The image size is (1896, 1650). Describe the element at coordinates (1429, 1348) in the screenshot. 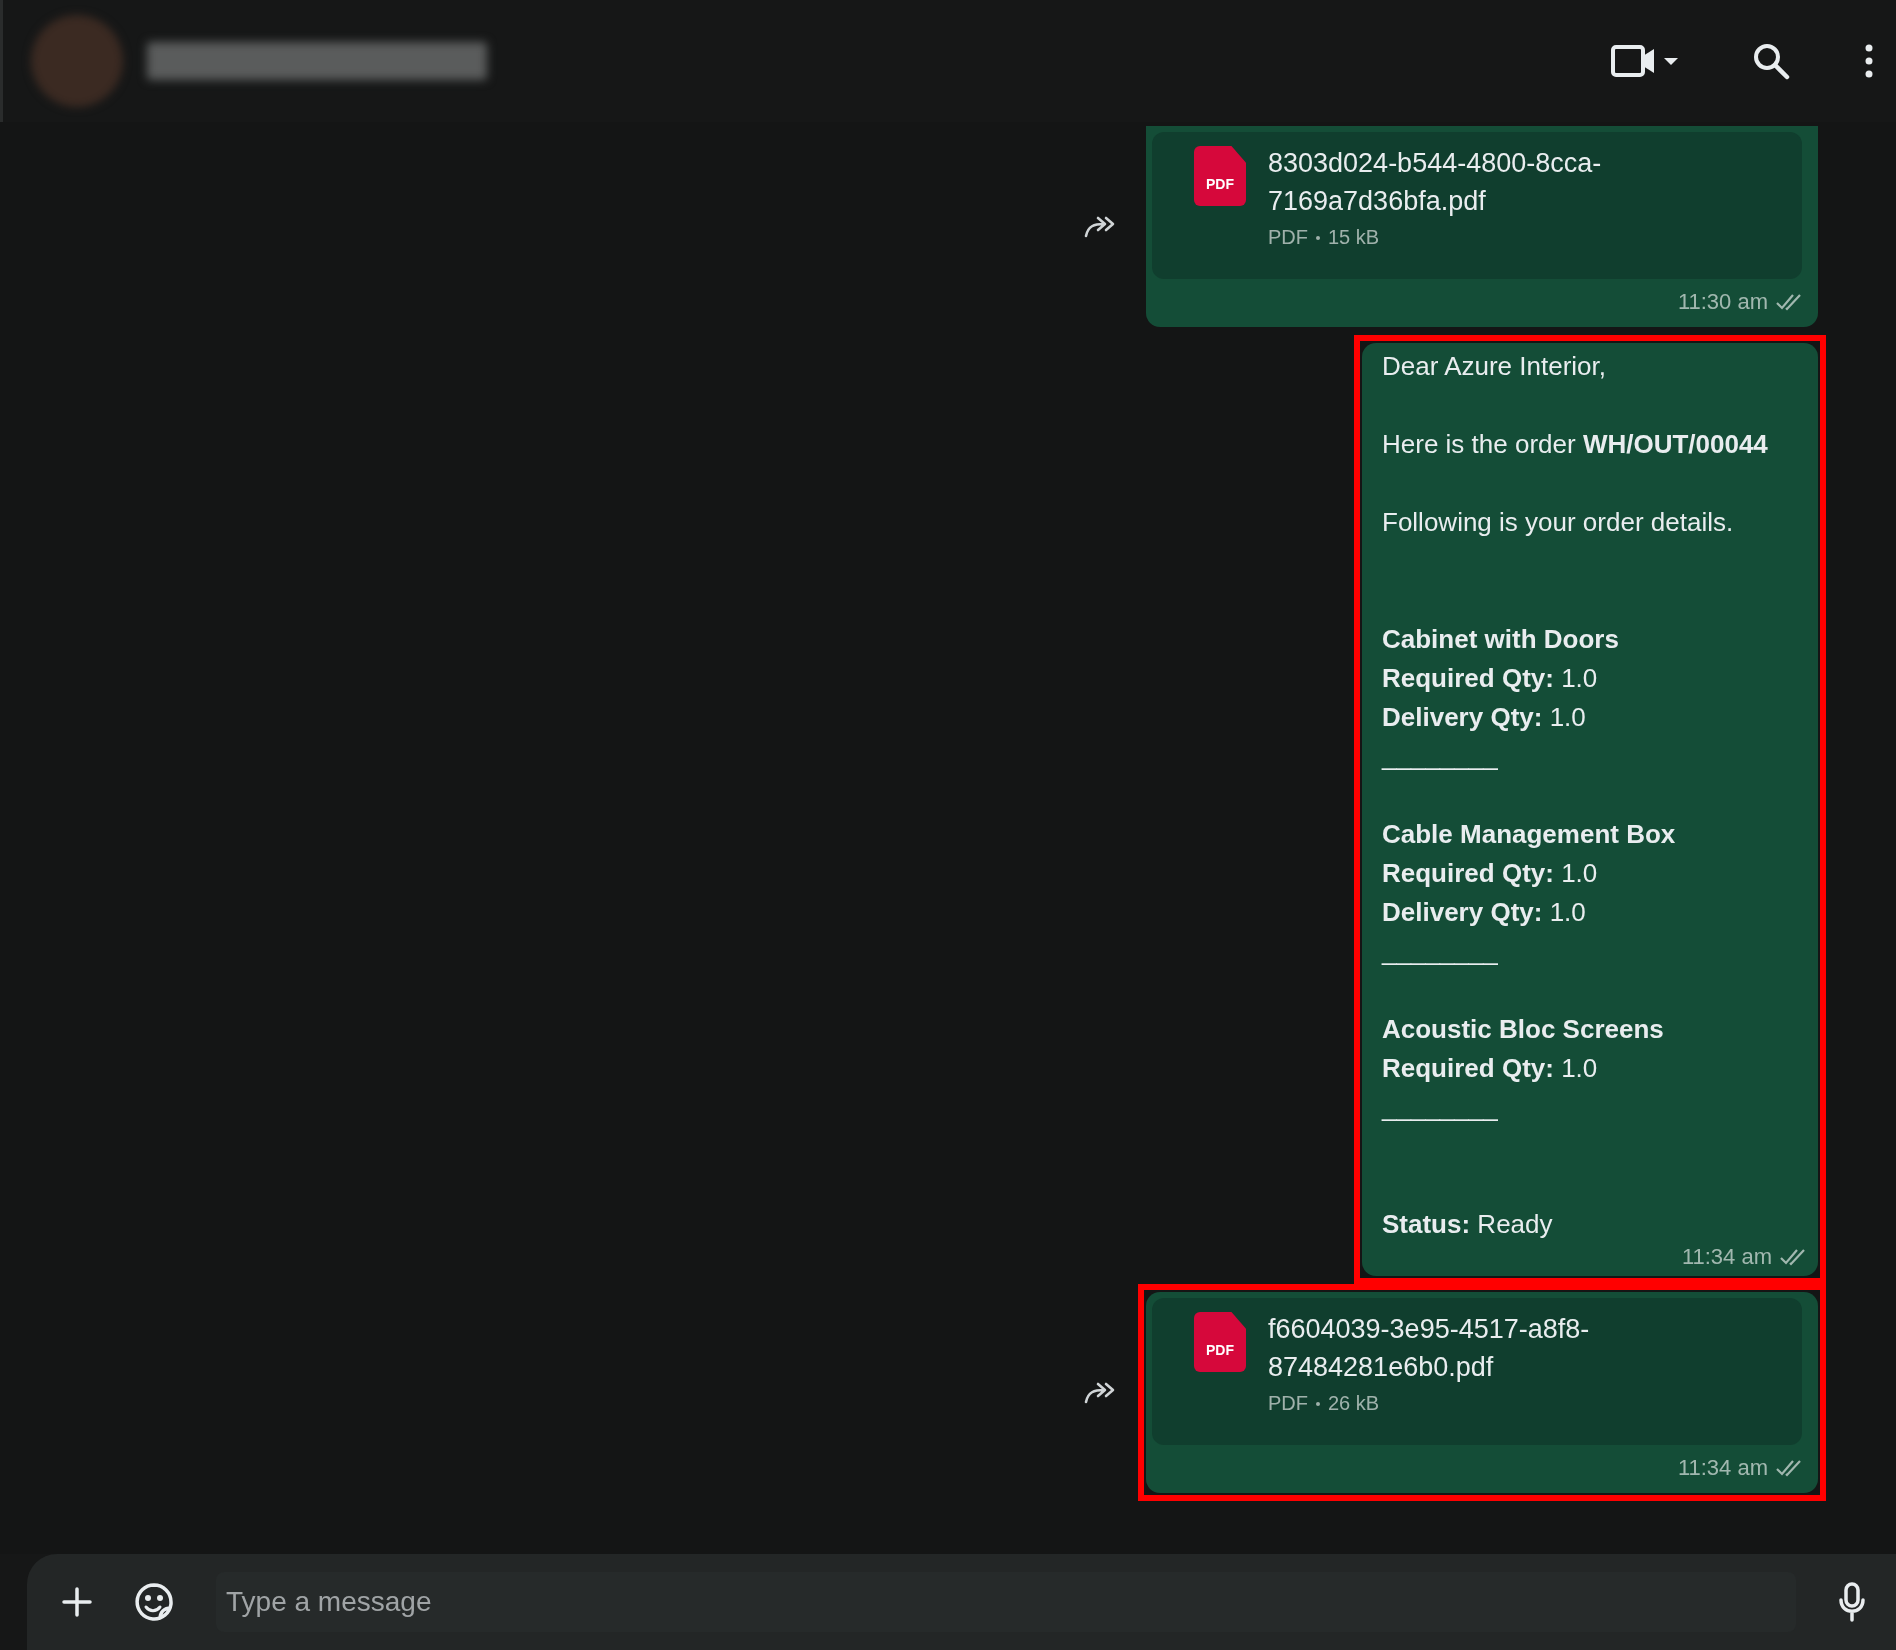

I see `file-name: f6604039-3e95-4517-a8f8-87484281e6b0.pdf` at that location.